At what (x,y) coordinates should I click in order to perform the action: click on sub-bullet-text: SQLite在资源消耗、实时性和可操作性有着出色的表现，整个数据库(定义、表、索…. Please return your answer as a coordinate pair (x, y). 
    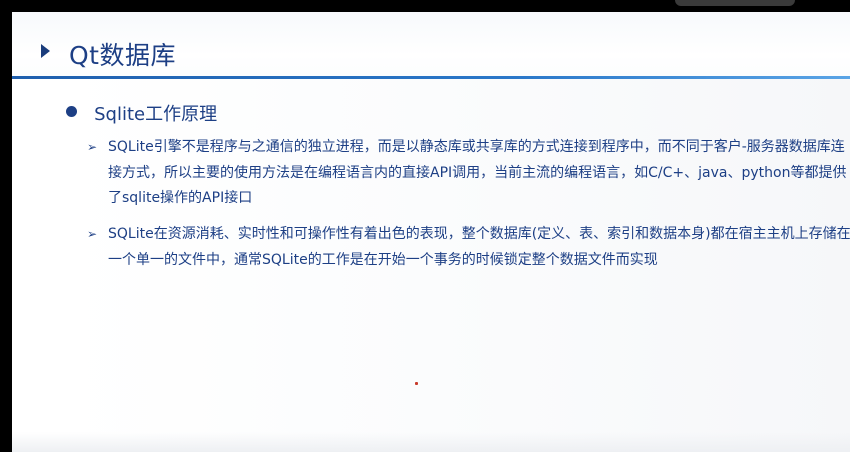
    Looking at the image, I should click on (479, 247).